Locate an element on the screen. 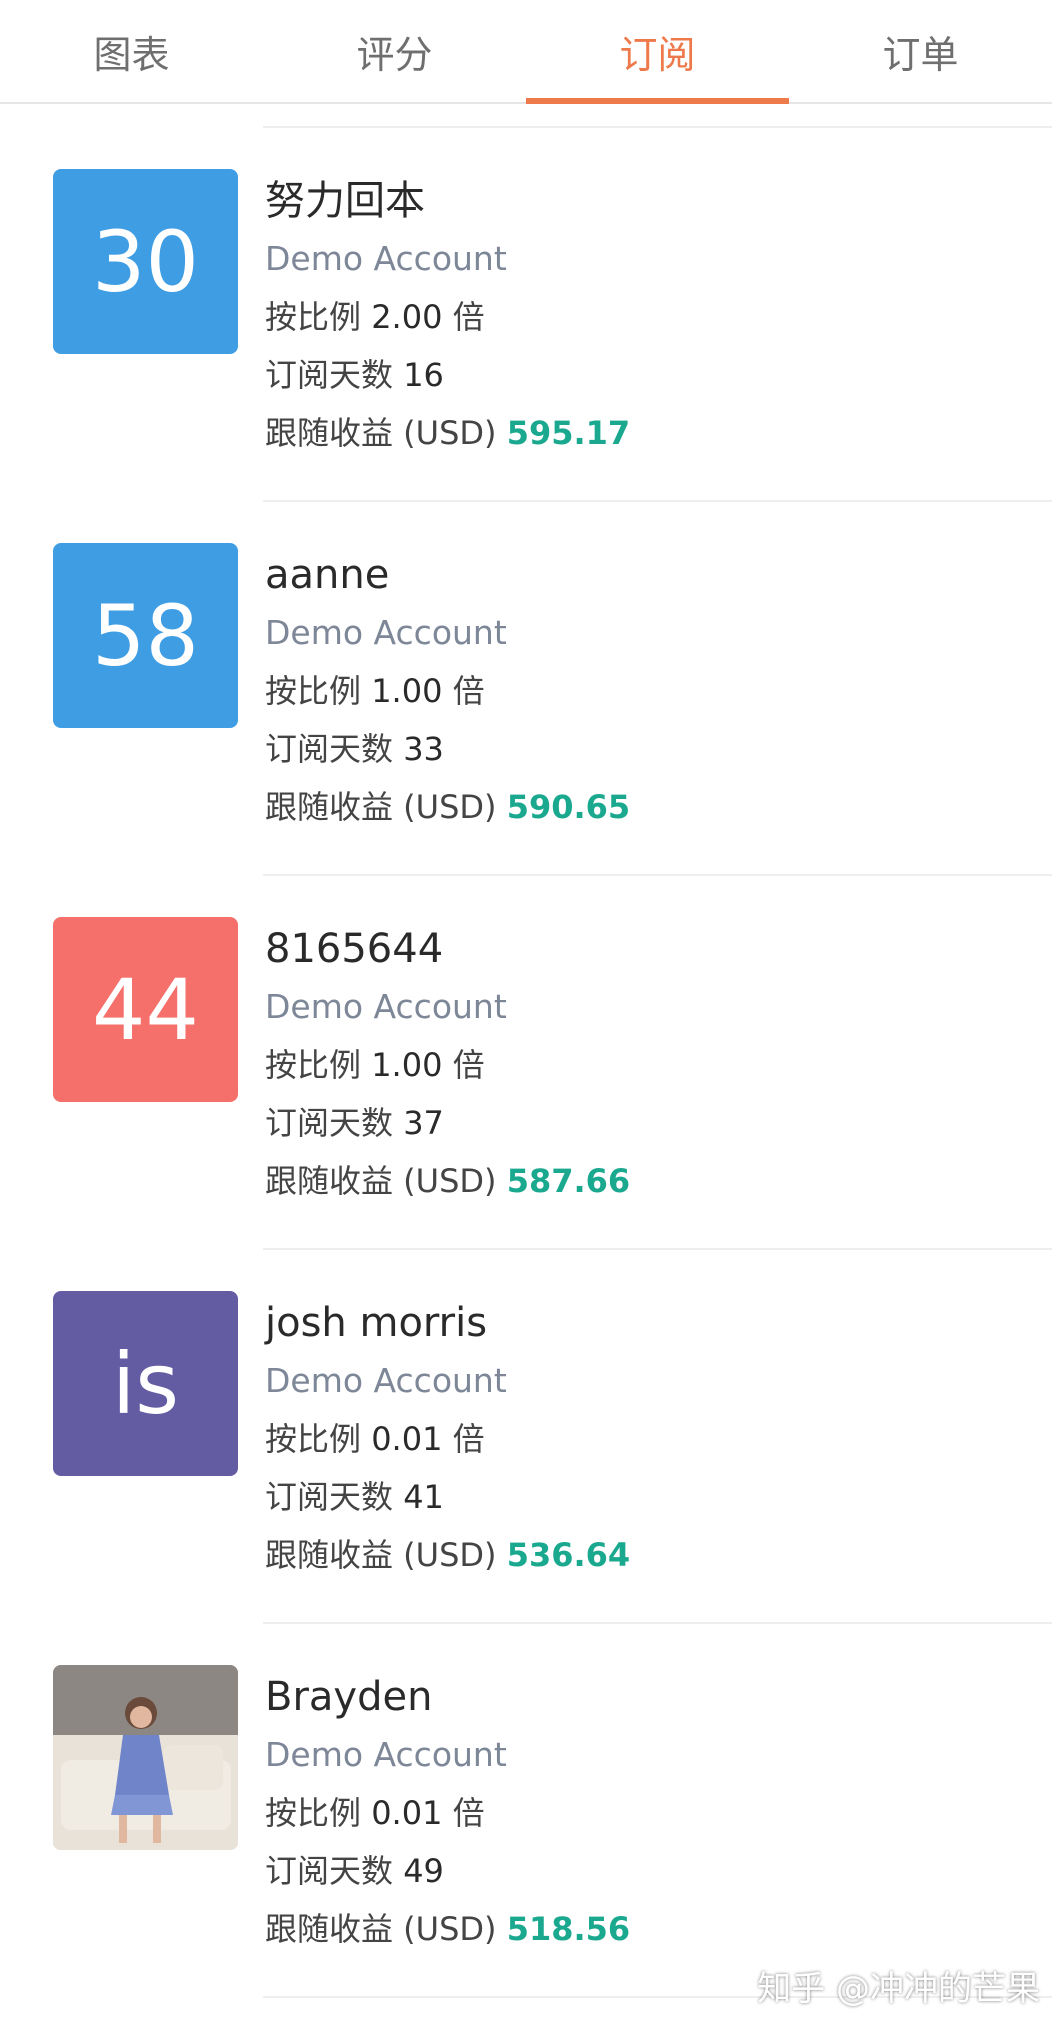  profit-row: 跟随收益 (USD) 518.56 is located at coordinates (448, 1929).